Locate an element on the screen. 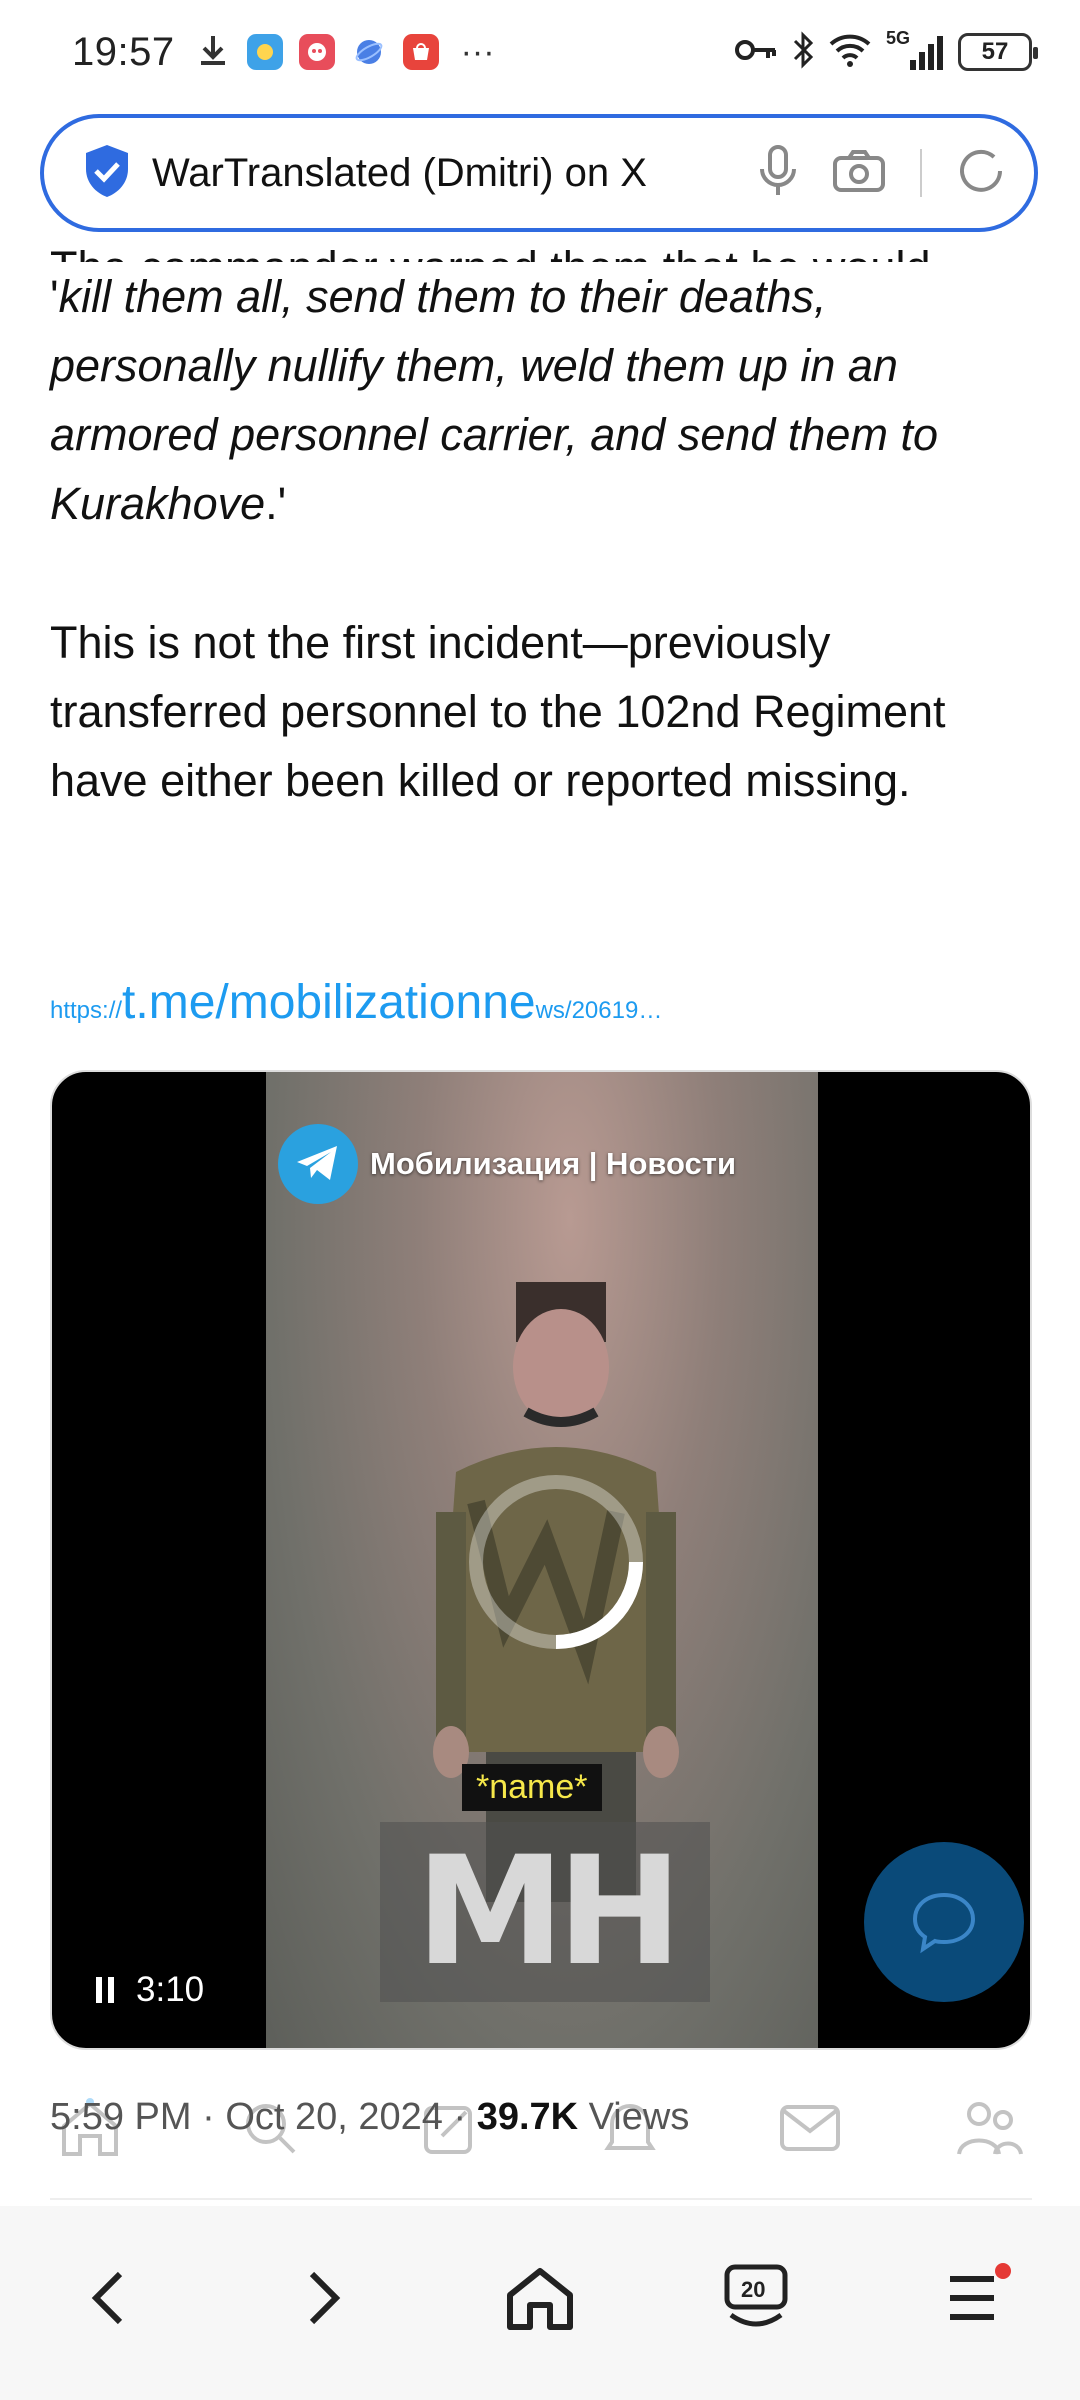 The width and height of the screenshot is (1080, 2400). refresh-icon is located at coordinates (981, 173).